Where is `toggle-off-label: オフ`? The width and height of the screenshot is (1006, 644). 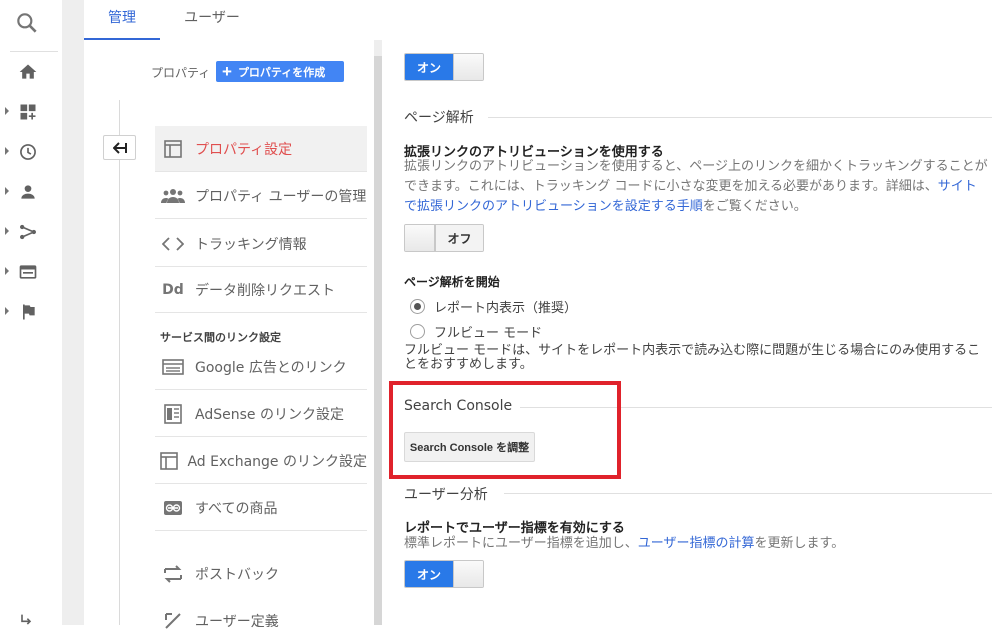 toggle-off-label: オフ is located at coordinates (459, 238).